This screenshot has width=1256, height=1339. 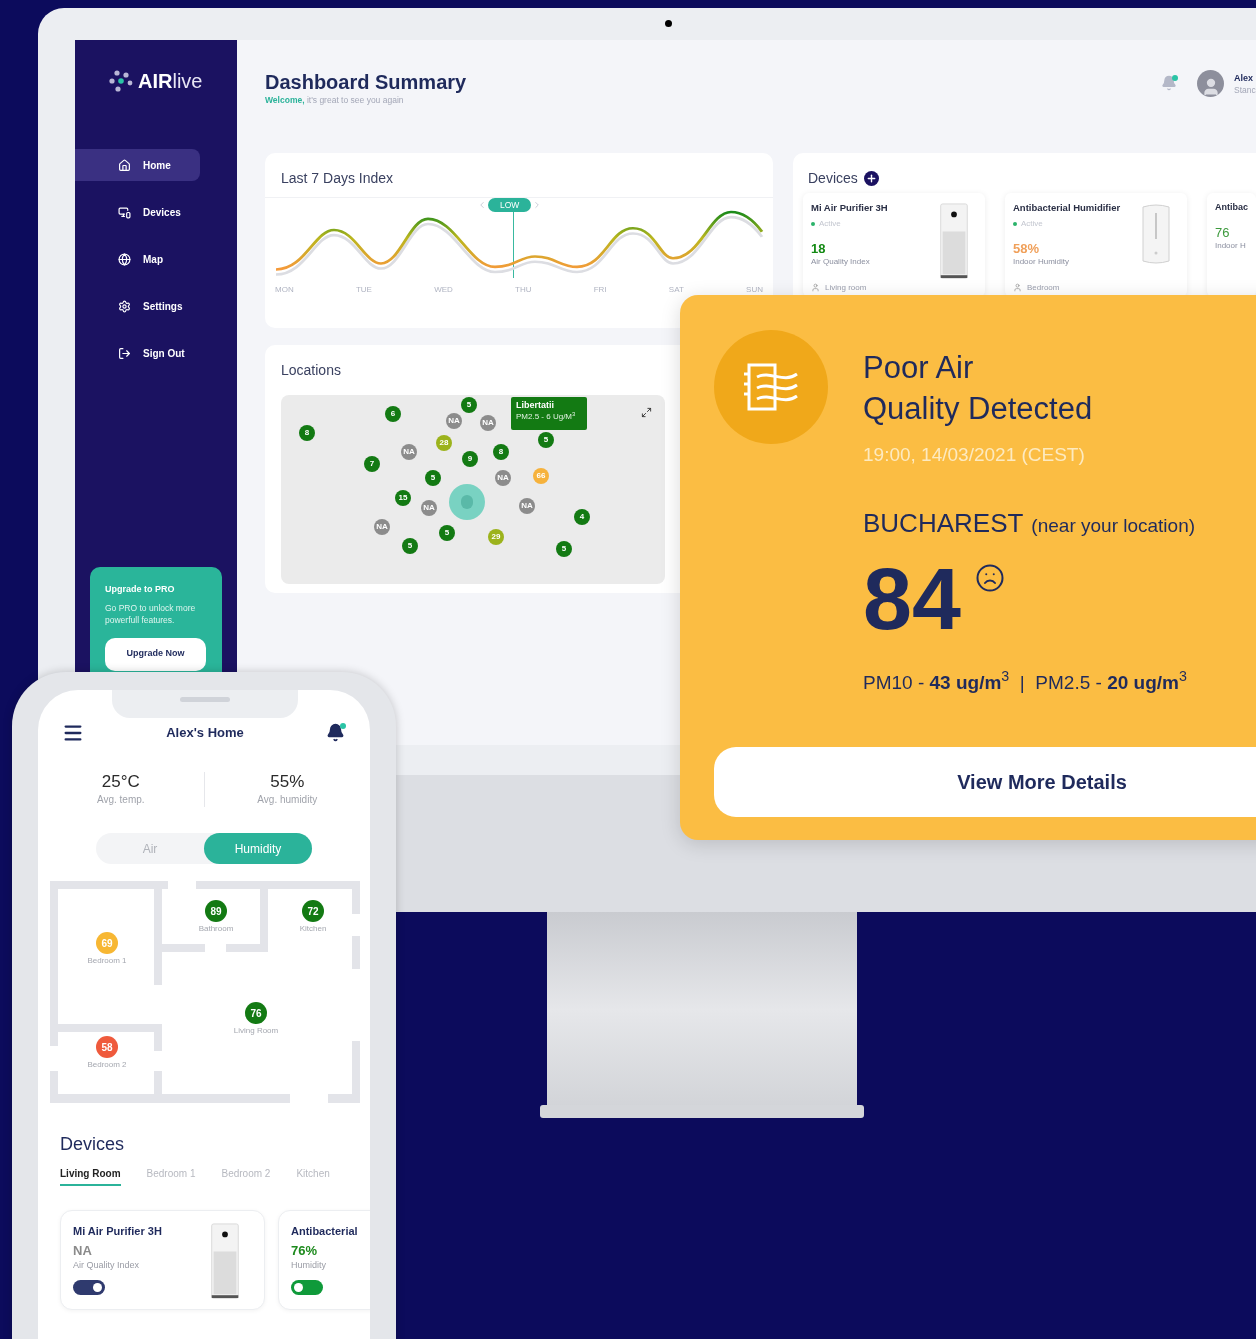 I want to click on day-label: FRI, so click(x=600, y=289).